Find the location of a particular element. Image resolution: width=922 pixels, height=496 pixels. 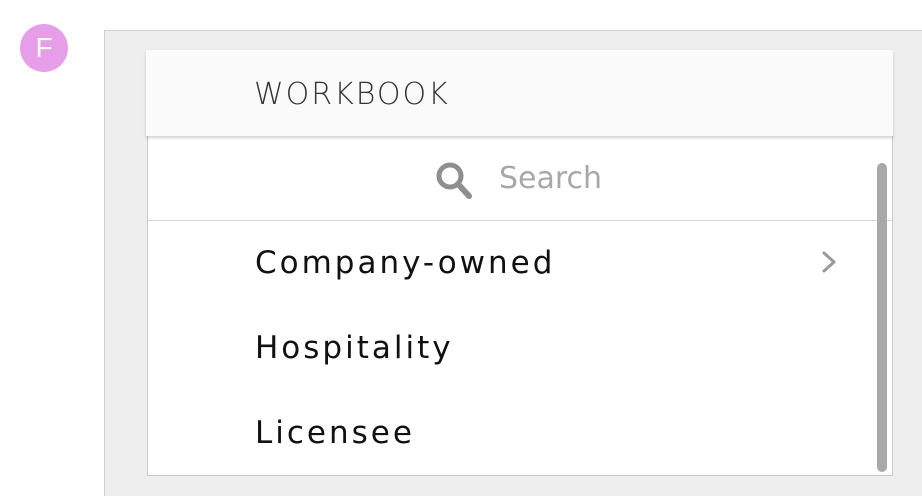

search-icon is located at coordinates (454, 180).